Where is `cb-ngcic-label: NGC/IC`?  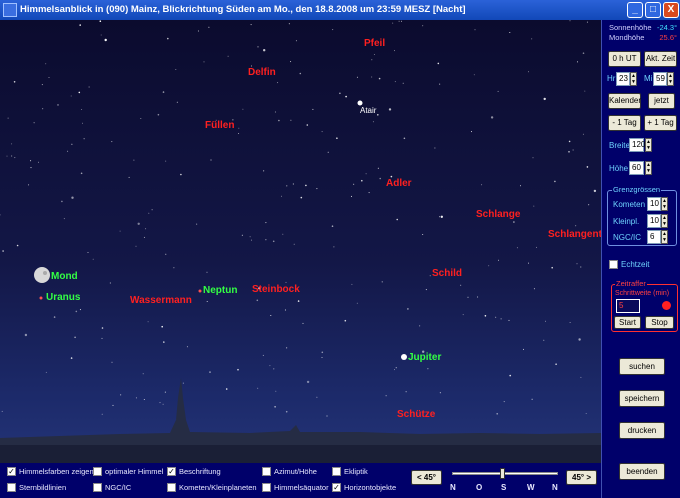 cb-ngcic-label: NGC/IC is located at coordinates (118, 487).